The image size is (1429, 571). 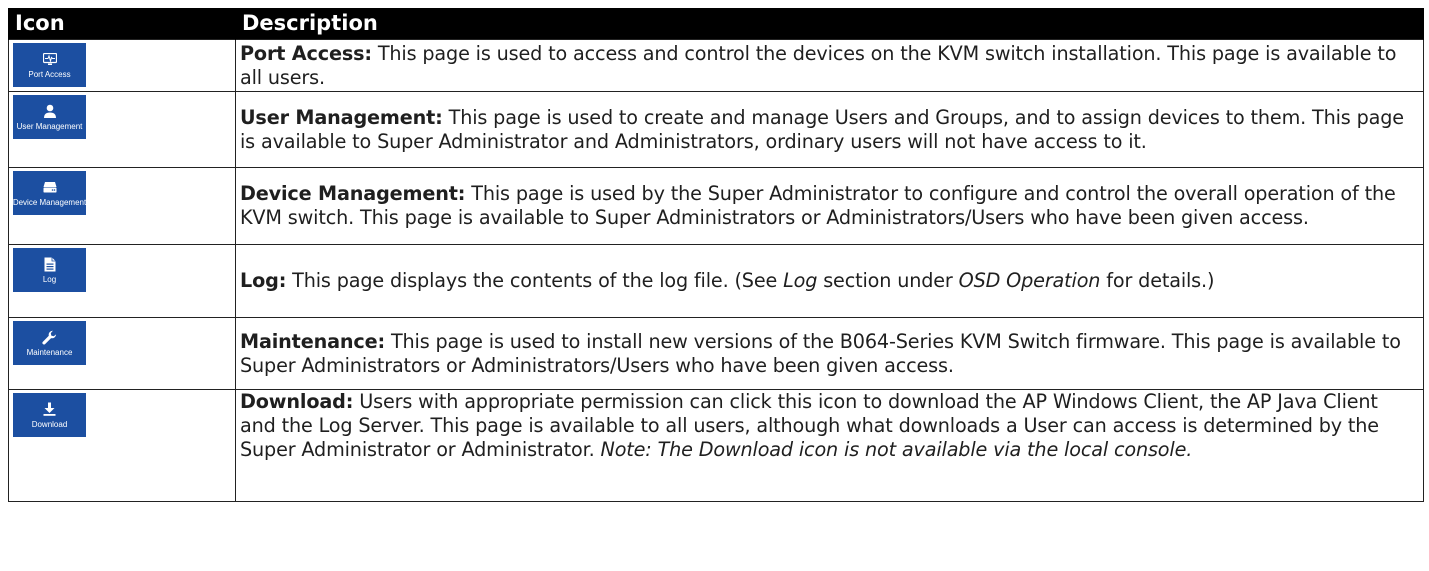 What do you see at coordinates (50, 264) in the screenshot?
I see `document-icon` at bounding box center [50, 264].